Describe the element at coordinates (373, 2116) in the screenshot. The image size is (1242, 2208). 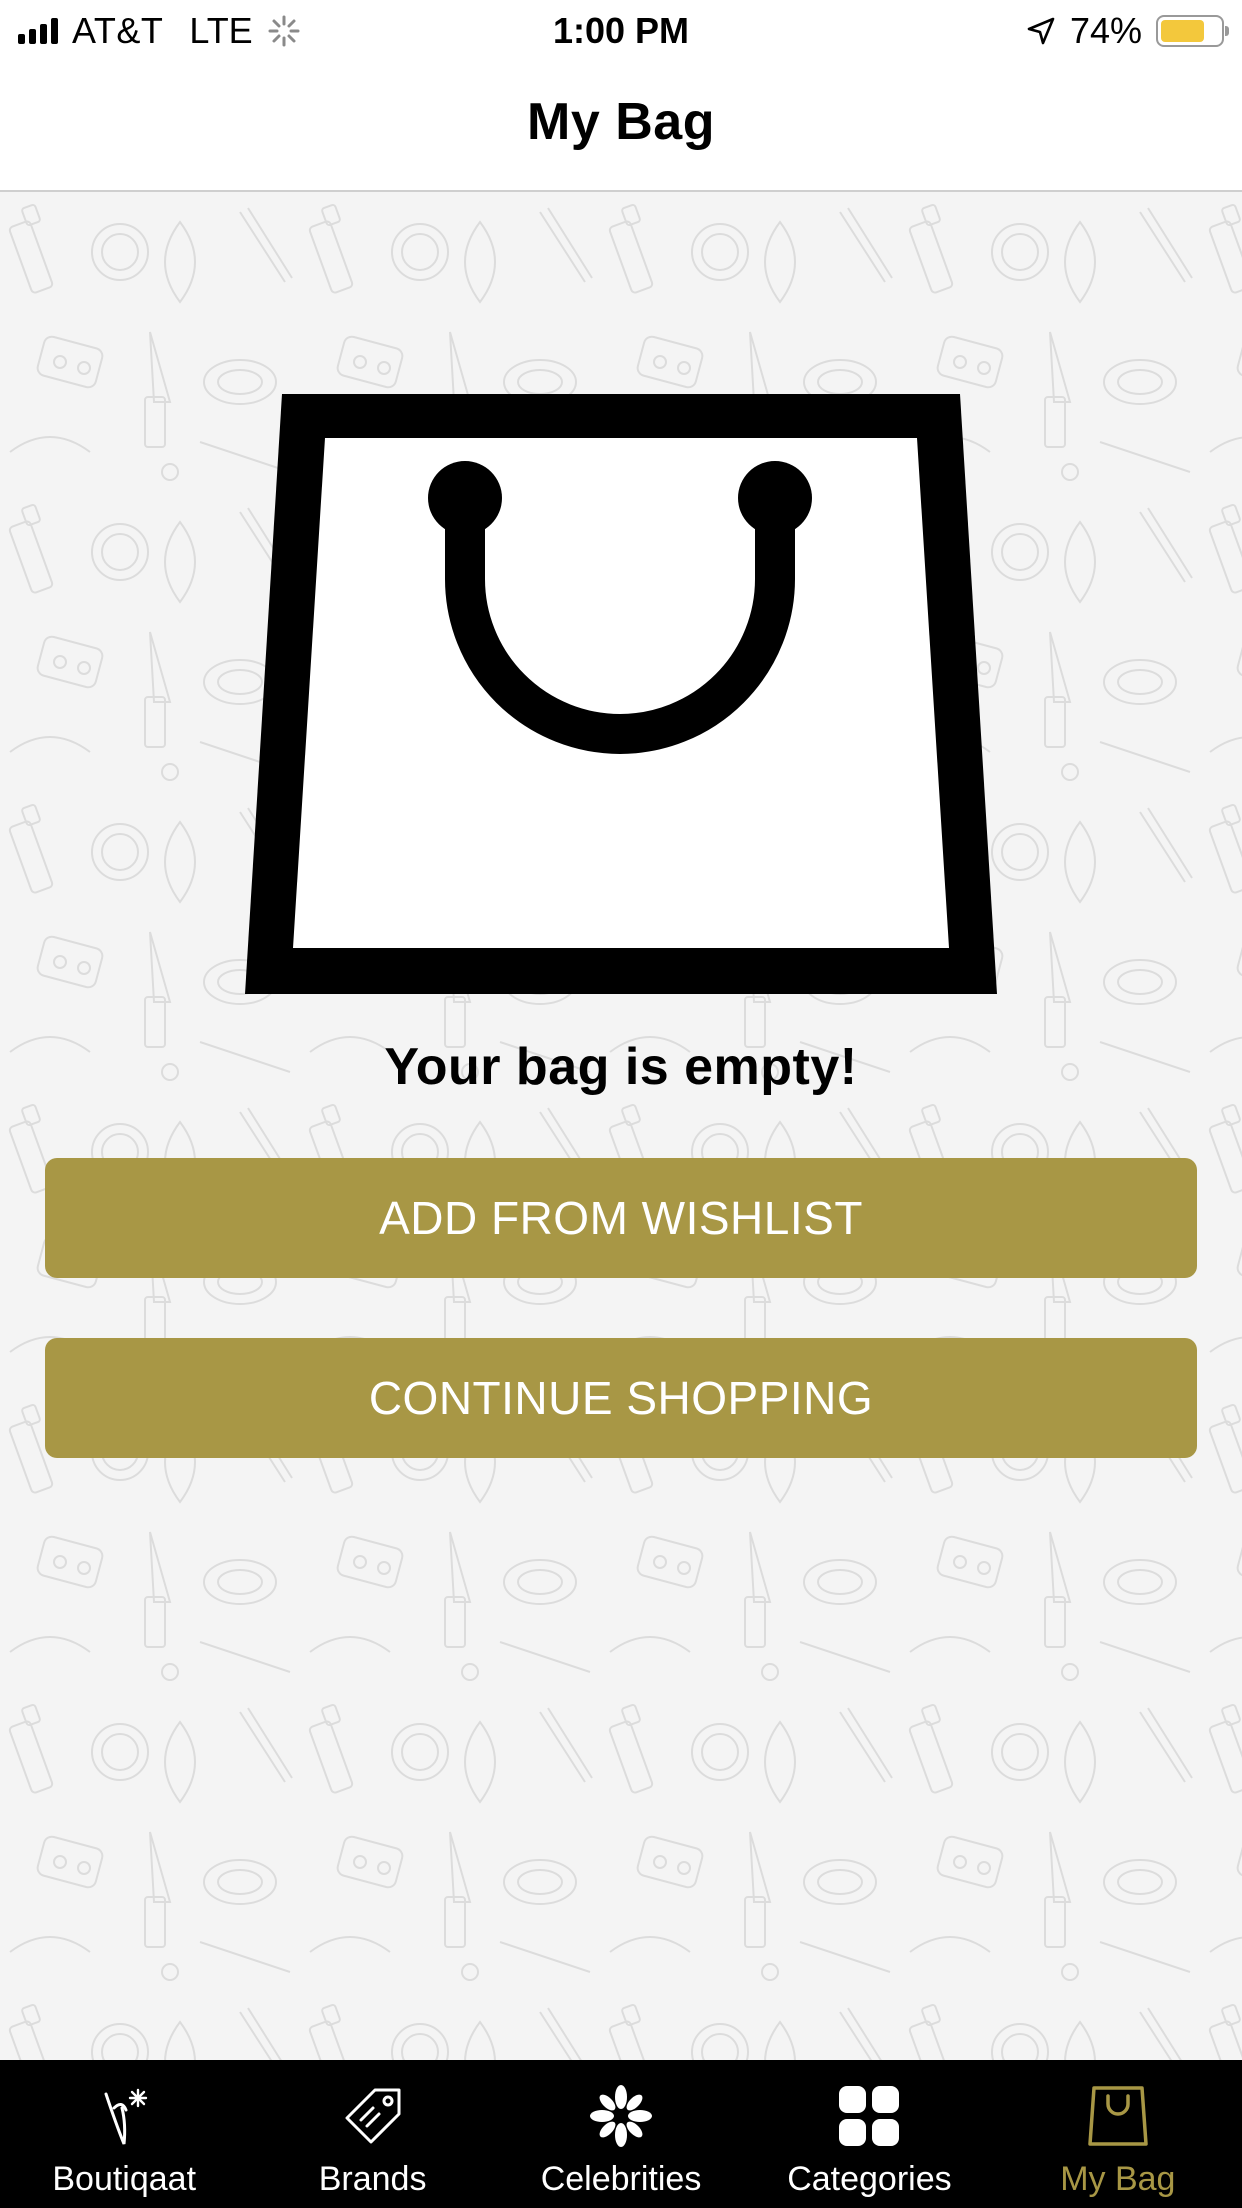
I see `tag-icon` at that location.